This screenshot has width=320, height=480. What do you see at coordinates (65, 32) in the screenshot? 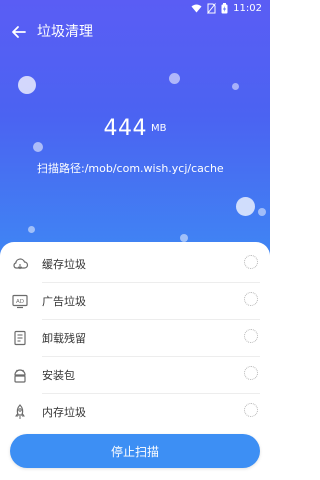
I see `page-title: 垃圾清理` at bounding box center [65, 32].